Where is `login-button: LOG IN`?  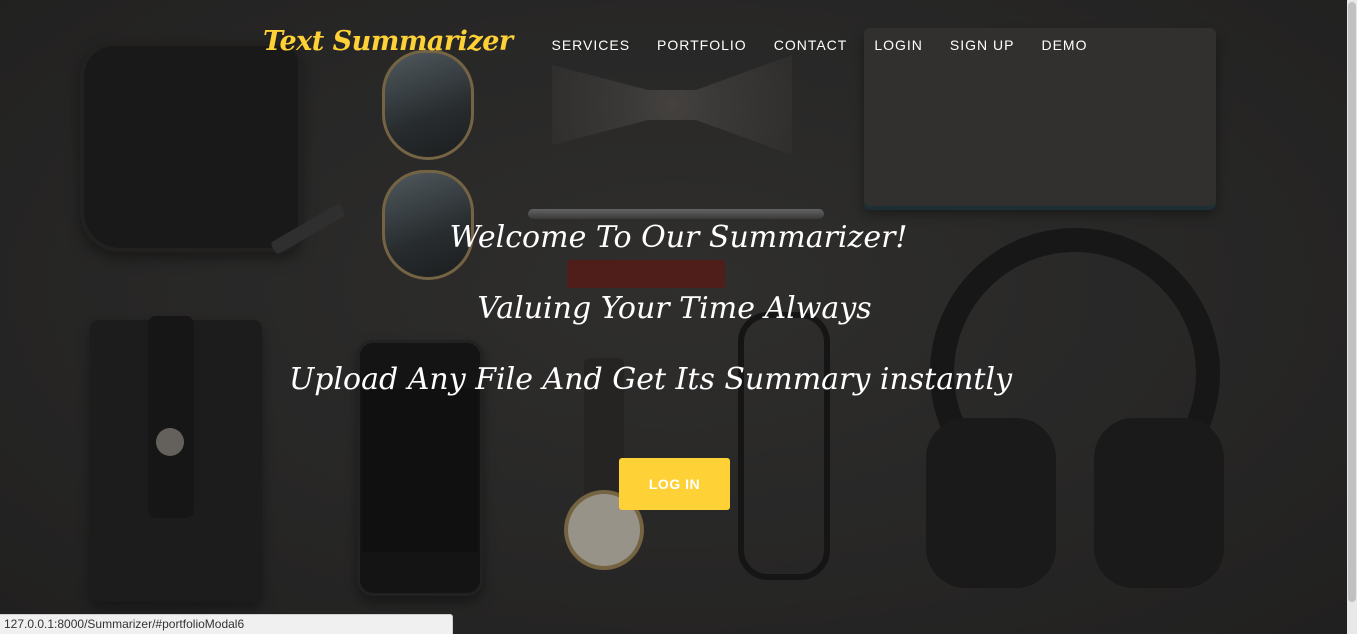 login-button: LOG IN is located at coordinates (674, 484).